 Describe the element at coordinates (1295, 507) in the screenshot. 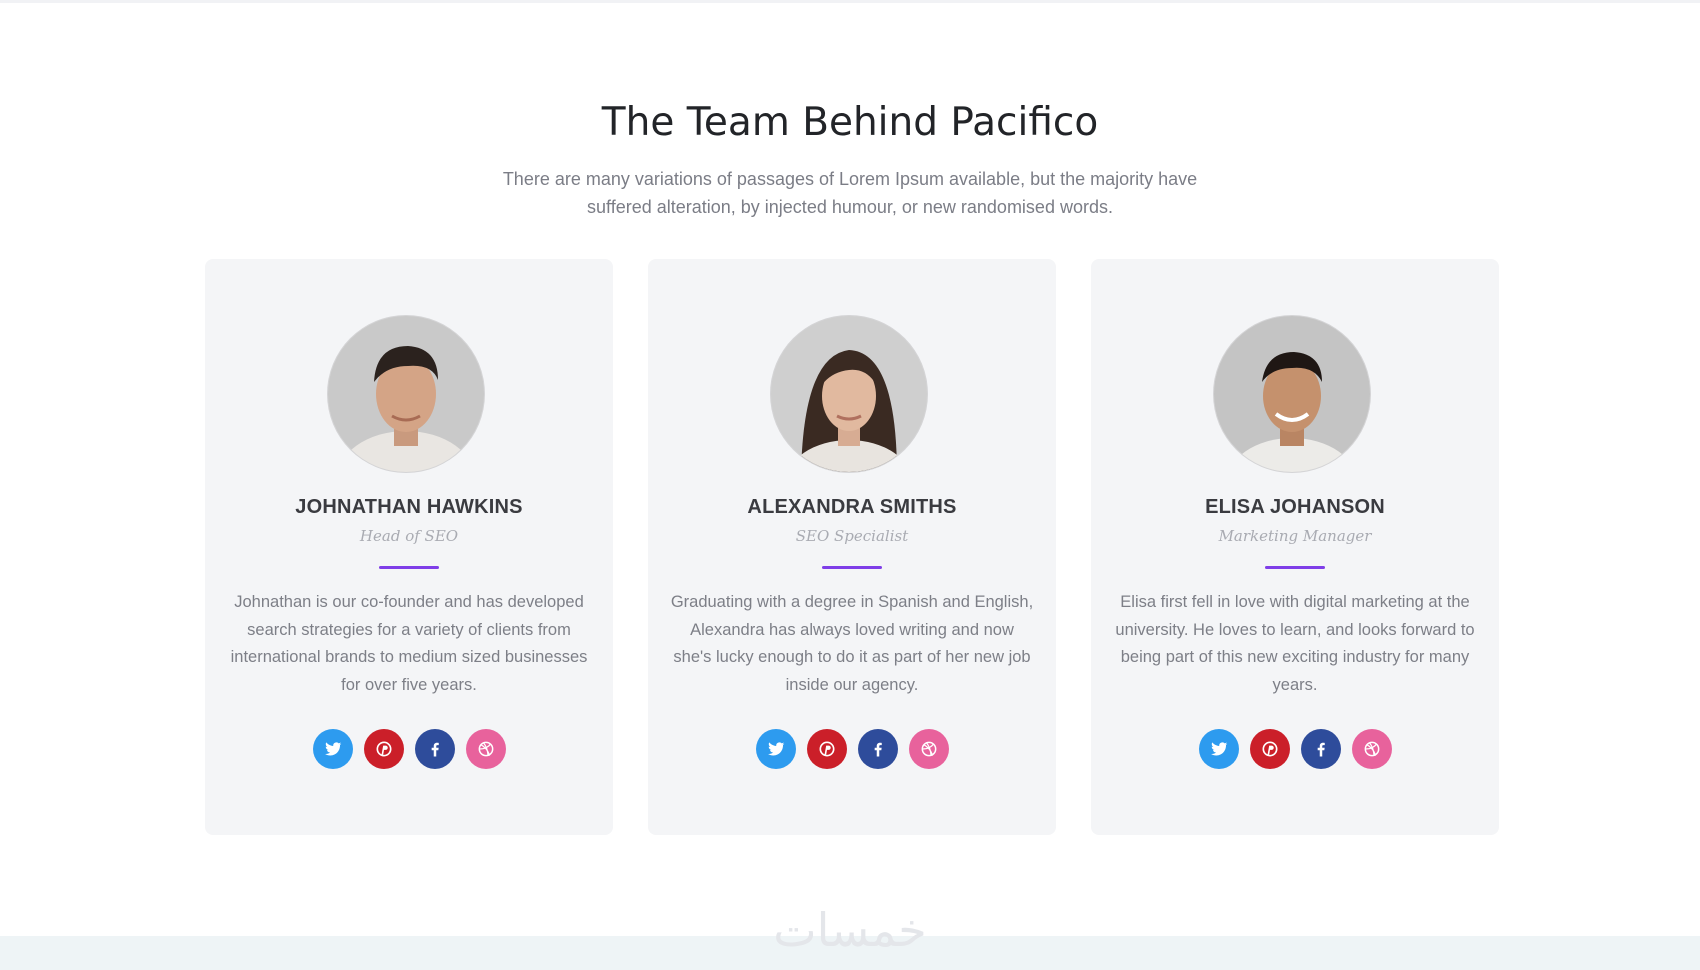

I see `member-name: ELISA JOHANSON` at that location.